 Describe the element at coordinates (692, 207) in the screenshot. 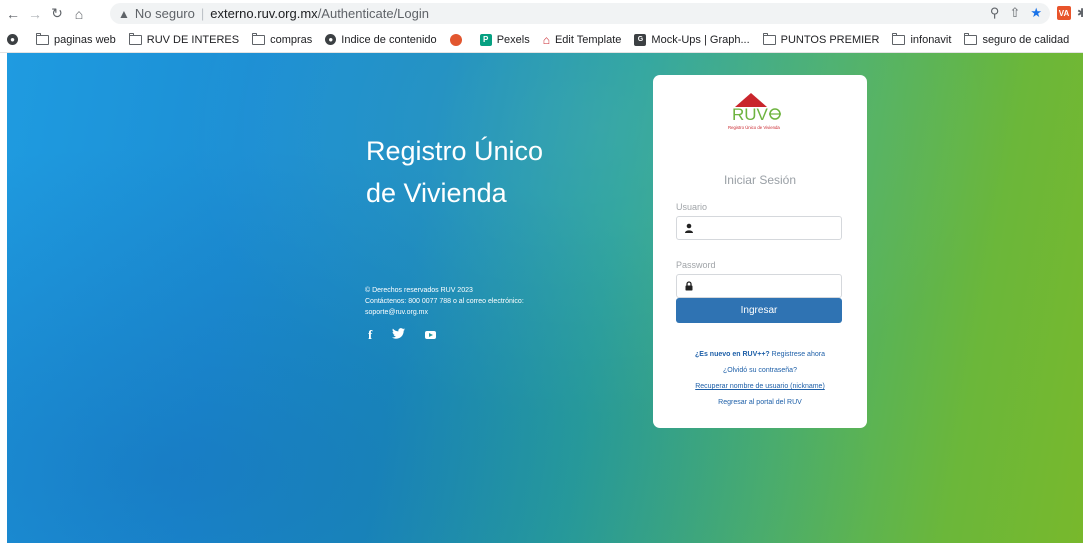

I see `username-label: Usuario` at that location.